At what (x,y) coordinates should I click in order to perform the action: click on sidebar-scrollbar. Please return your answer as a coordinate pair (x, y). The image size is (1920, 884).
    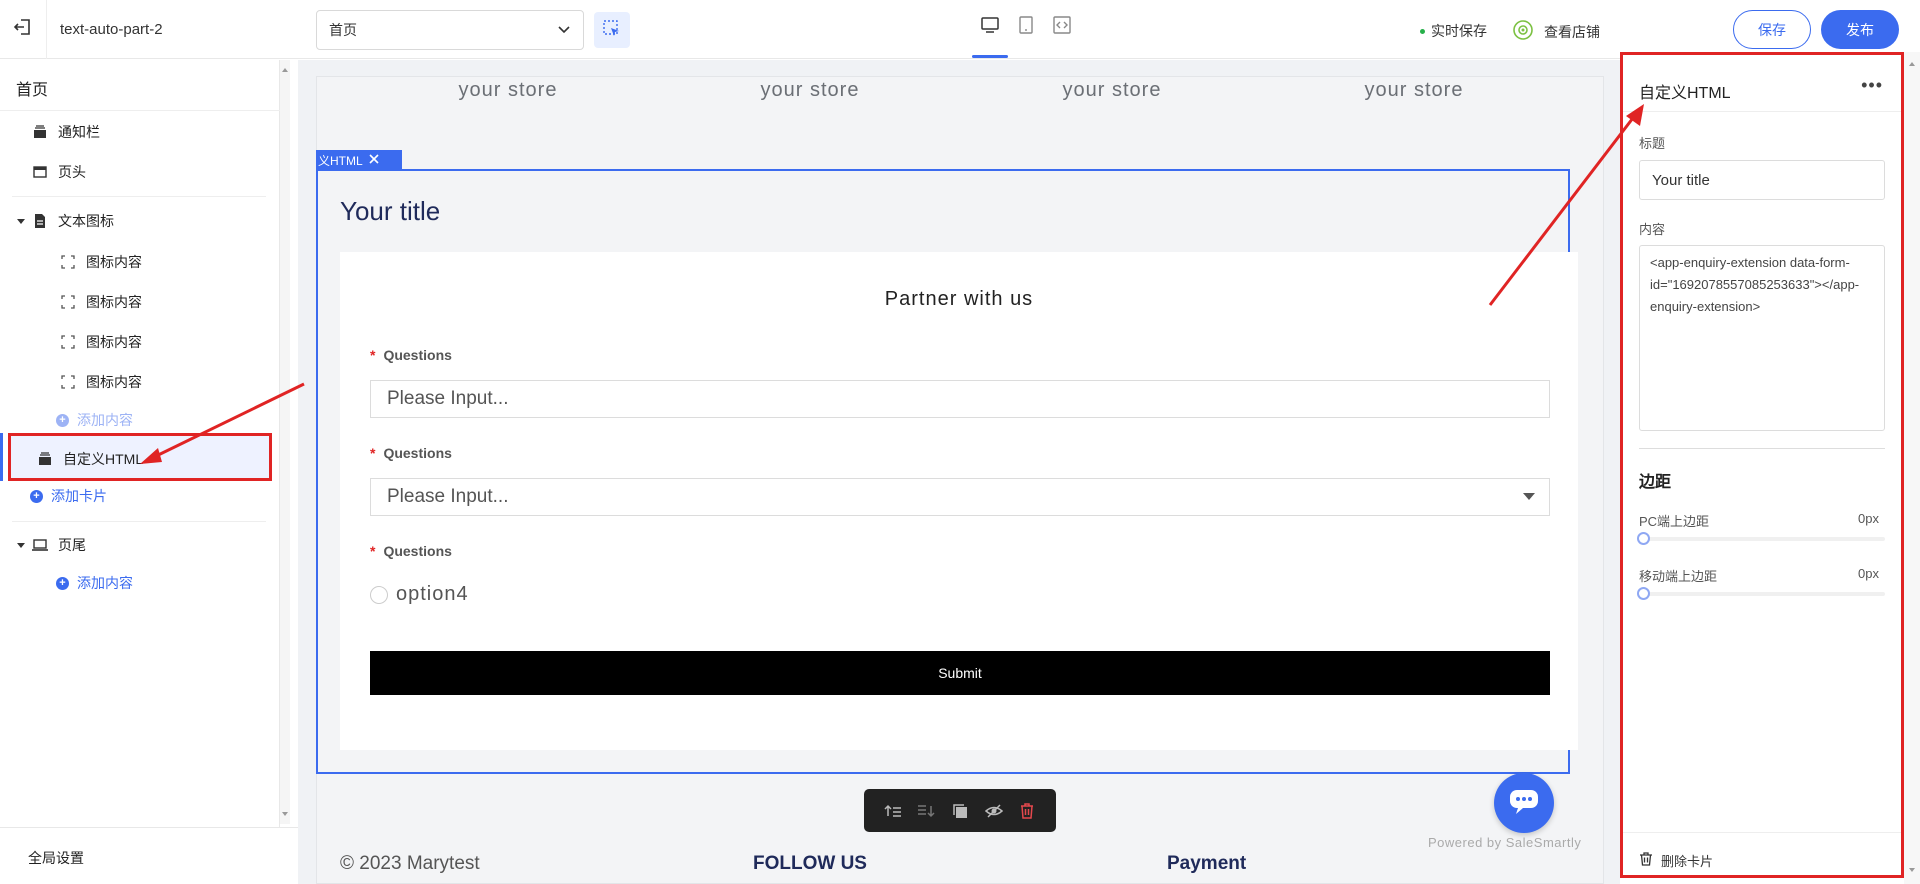
    Looking at the image, I should click on (285, 442).